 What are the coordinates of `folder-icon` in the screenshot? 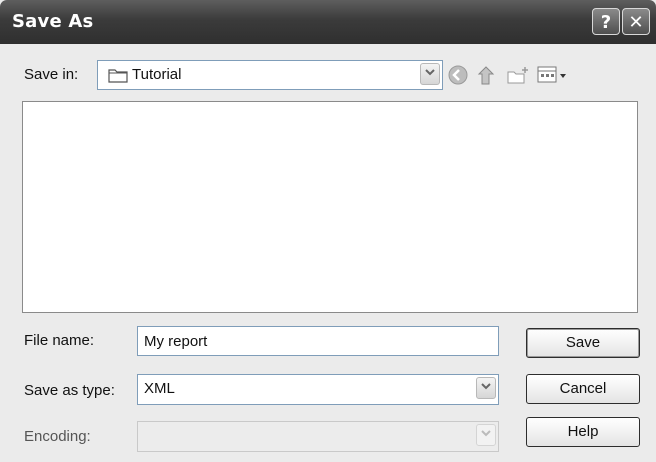 It's located at (118, 77).